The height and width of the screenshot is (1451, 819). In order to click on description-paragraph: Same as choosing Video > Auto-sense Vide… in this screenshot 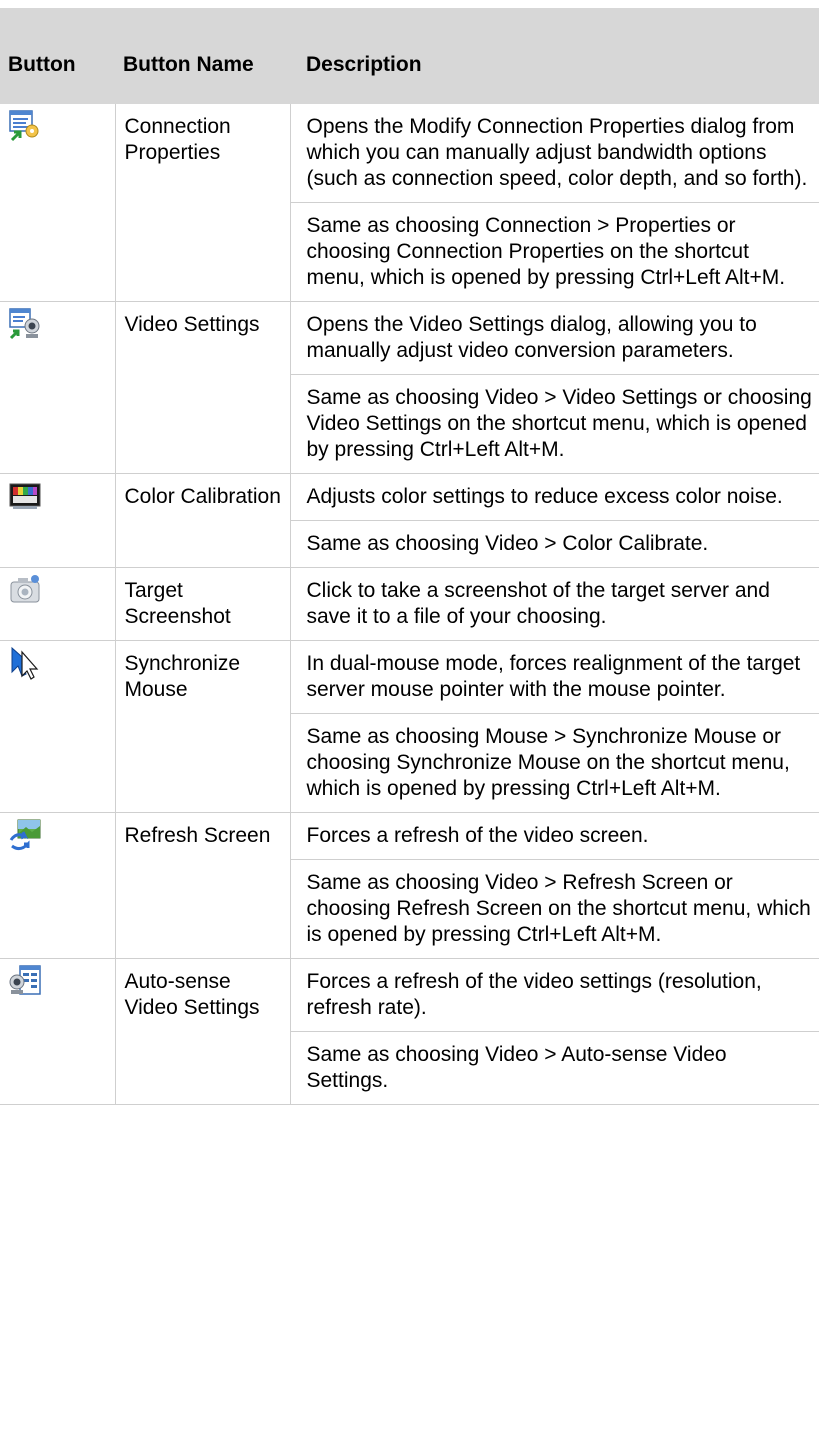, I will do `click(554, 1067)`.